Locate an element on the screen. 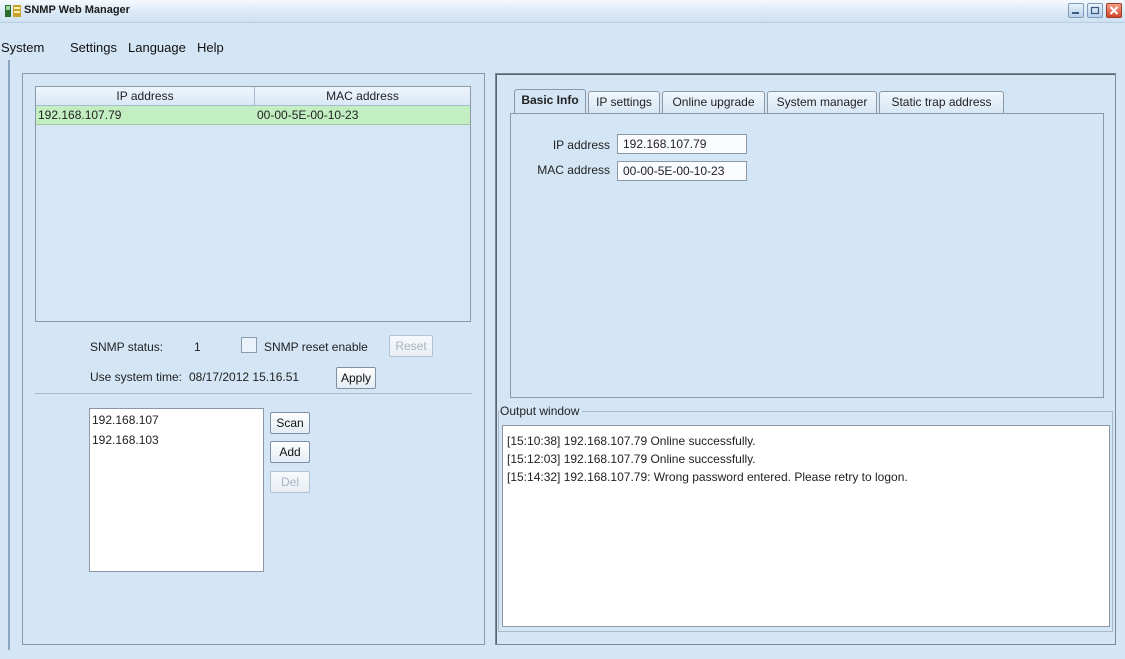  snmp-app-icon is located at coordinates (13, 11).